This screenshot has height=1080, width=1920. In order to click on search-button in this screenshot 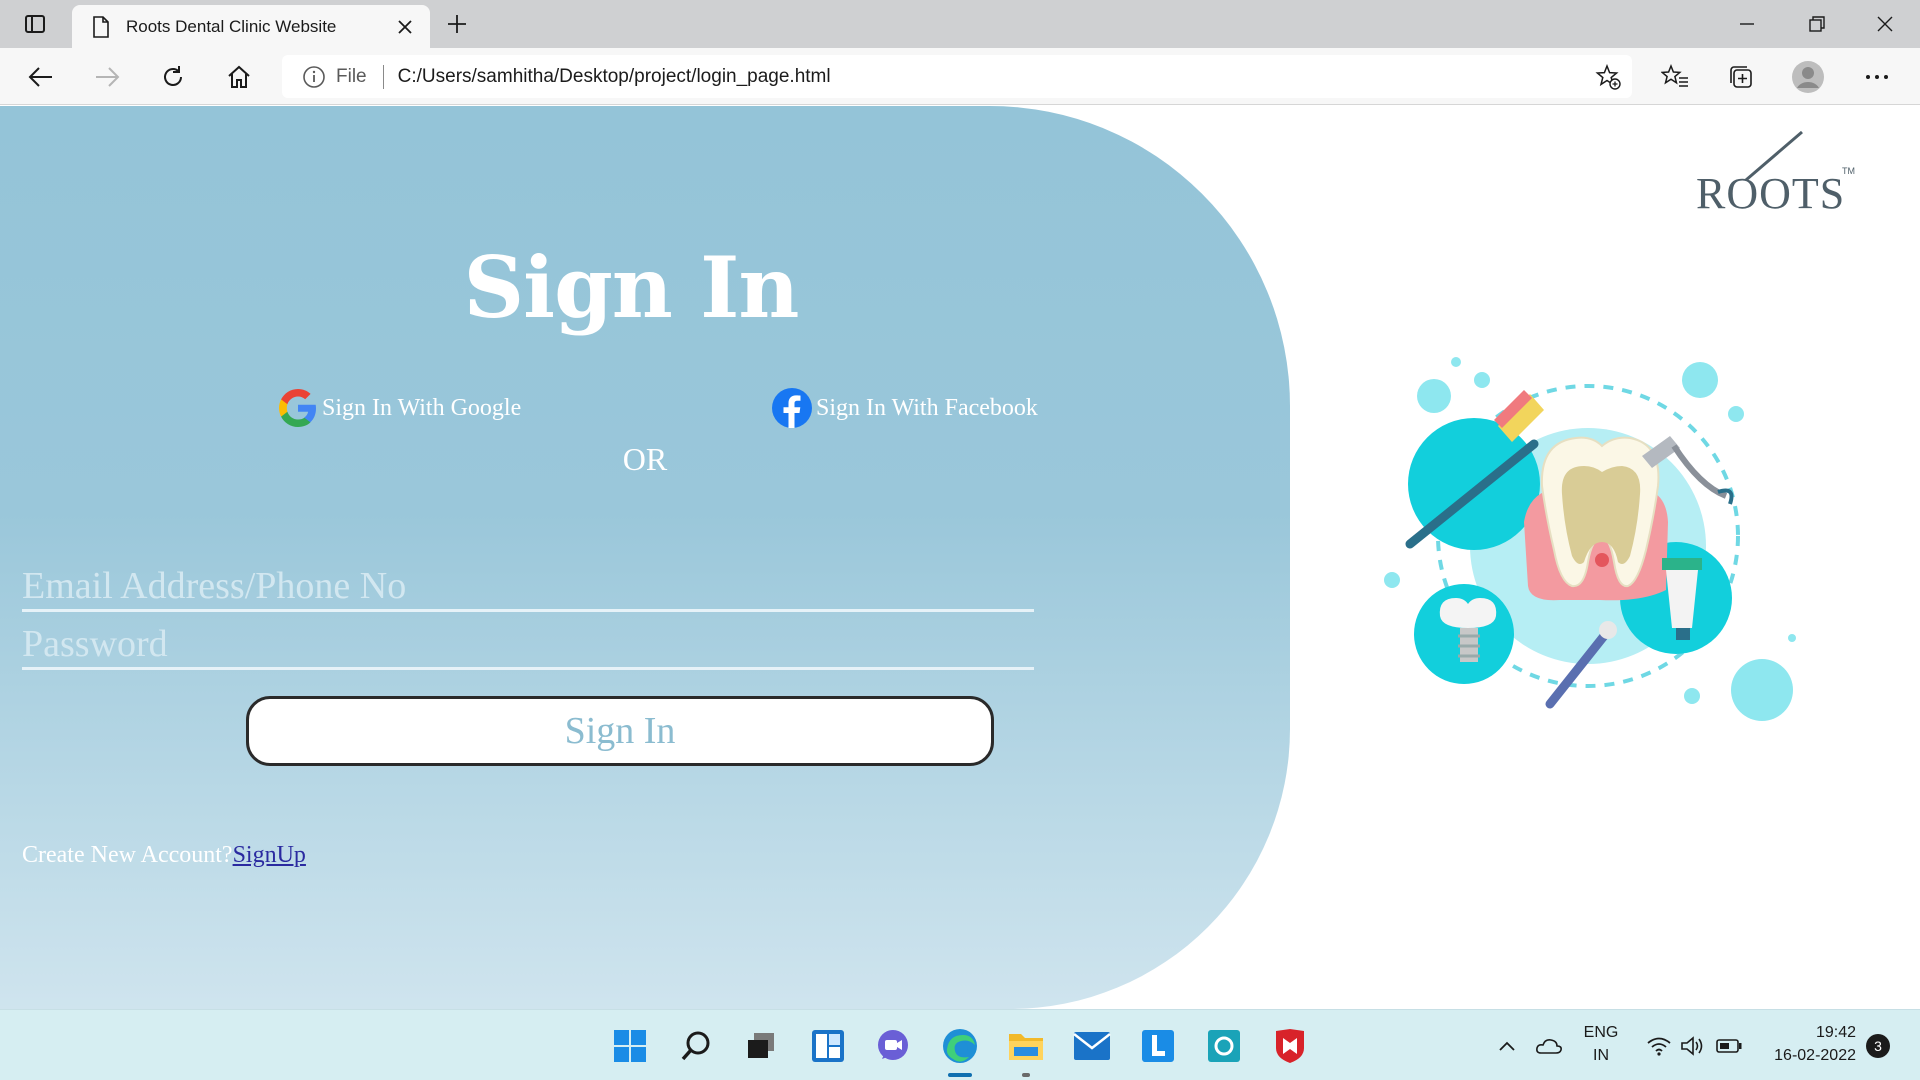, I will do `click(696, 1046)`.